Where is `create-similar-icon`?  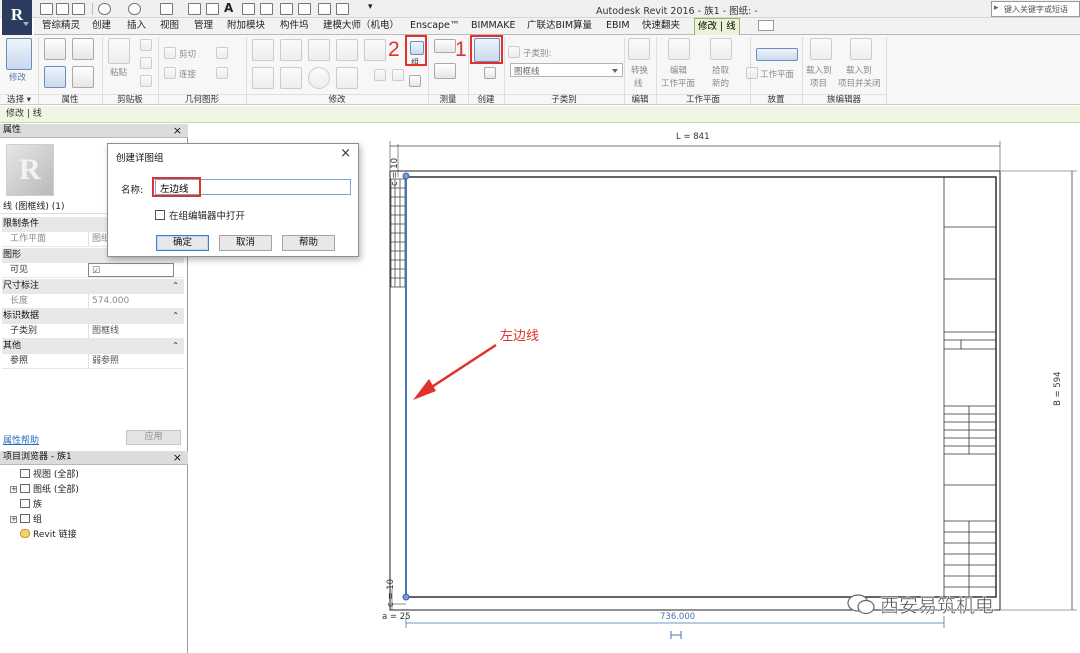 create-similar-icon is located at coordinates (490, 73).